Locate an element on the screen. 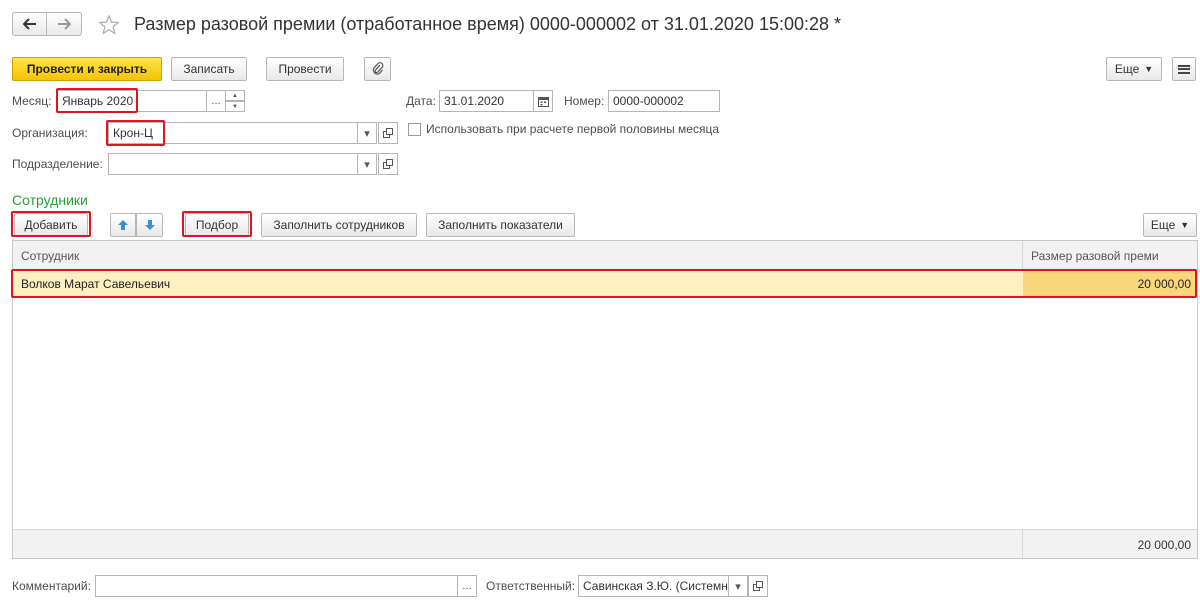  month-spin-down-button: ▼ is located at coordinates (235, 106).